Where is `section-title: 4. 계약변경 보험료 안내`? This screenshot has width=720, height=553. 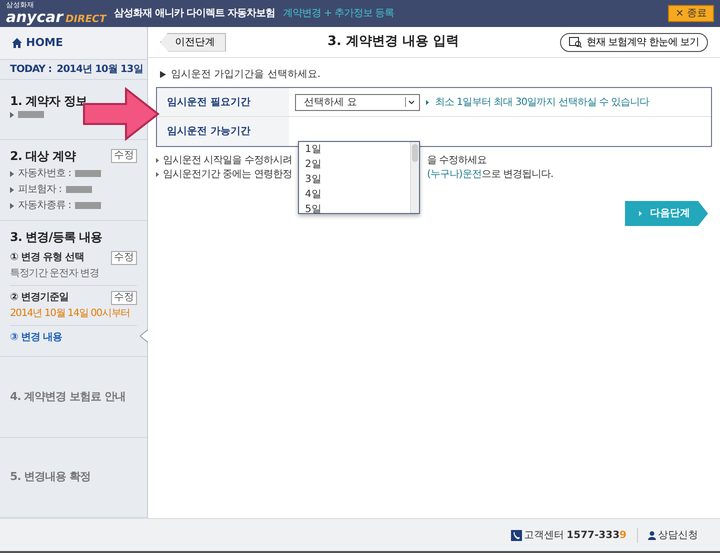 section-title: 4. 계약변경 보험료 안내 is located at coordinates (68, 396).